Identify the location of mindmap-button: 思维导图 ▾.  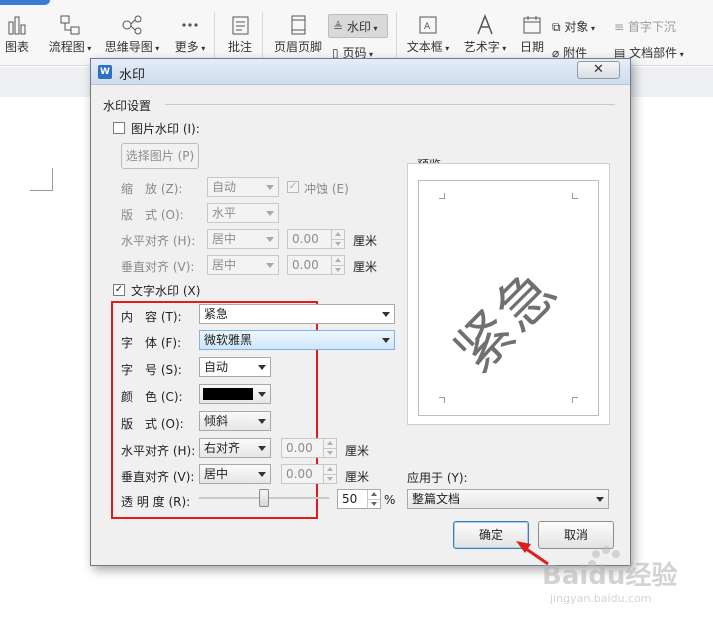
(132, 34).